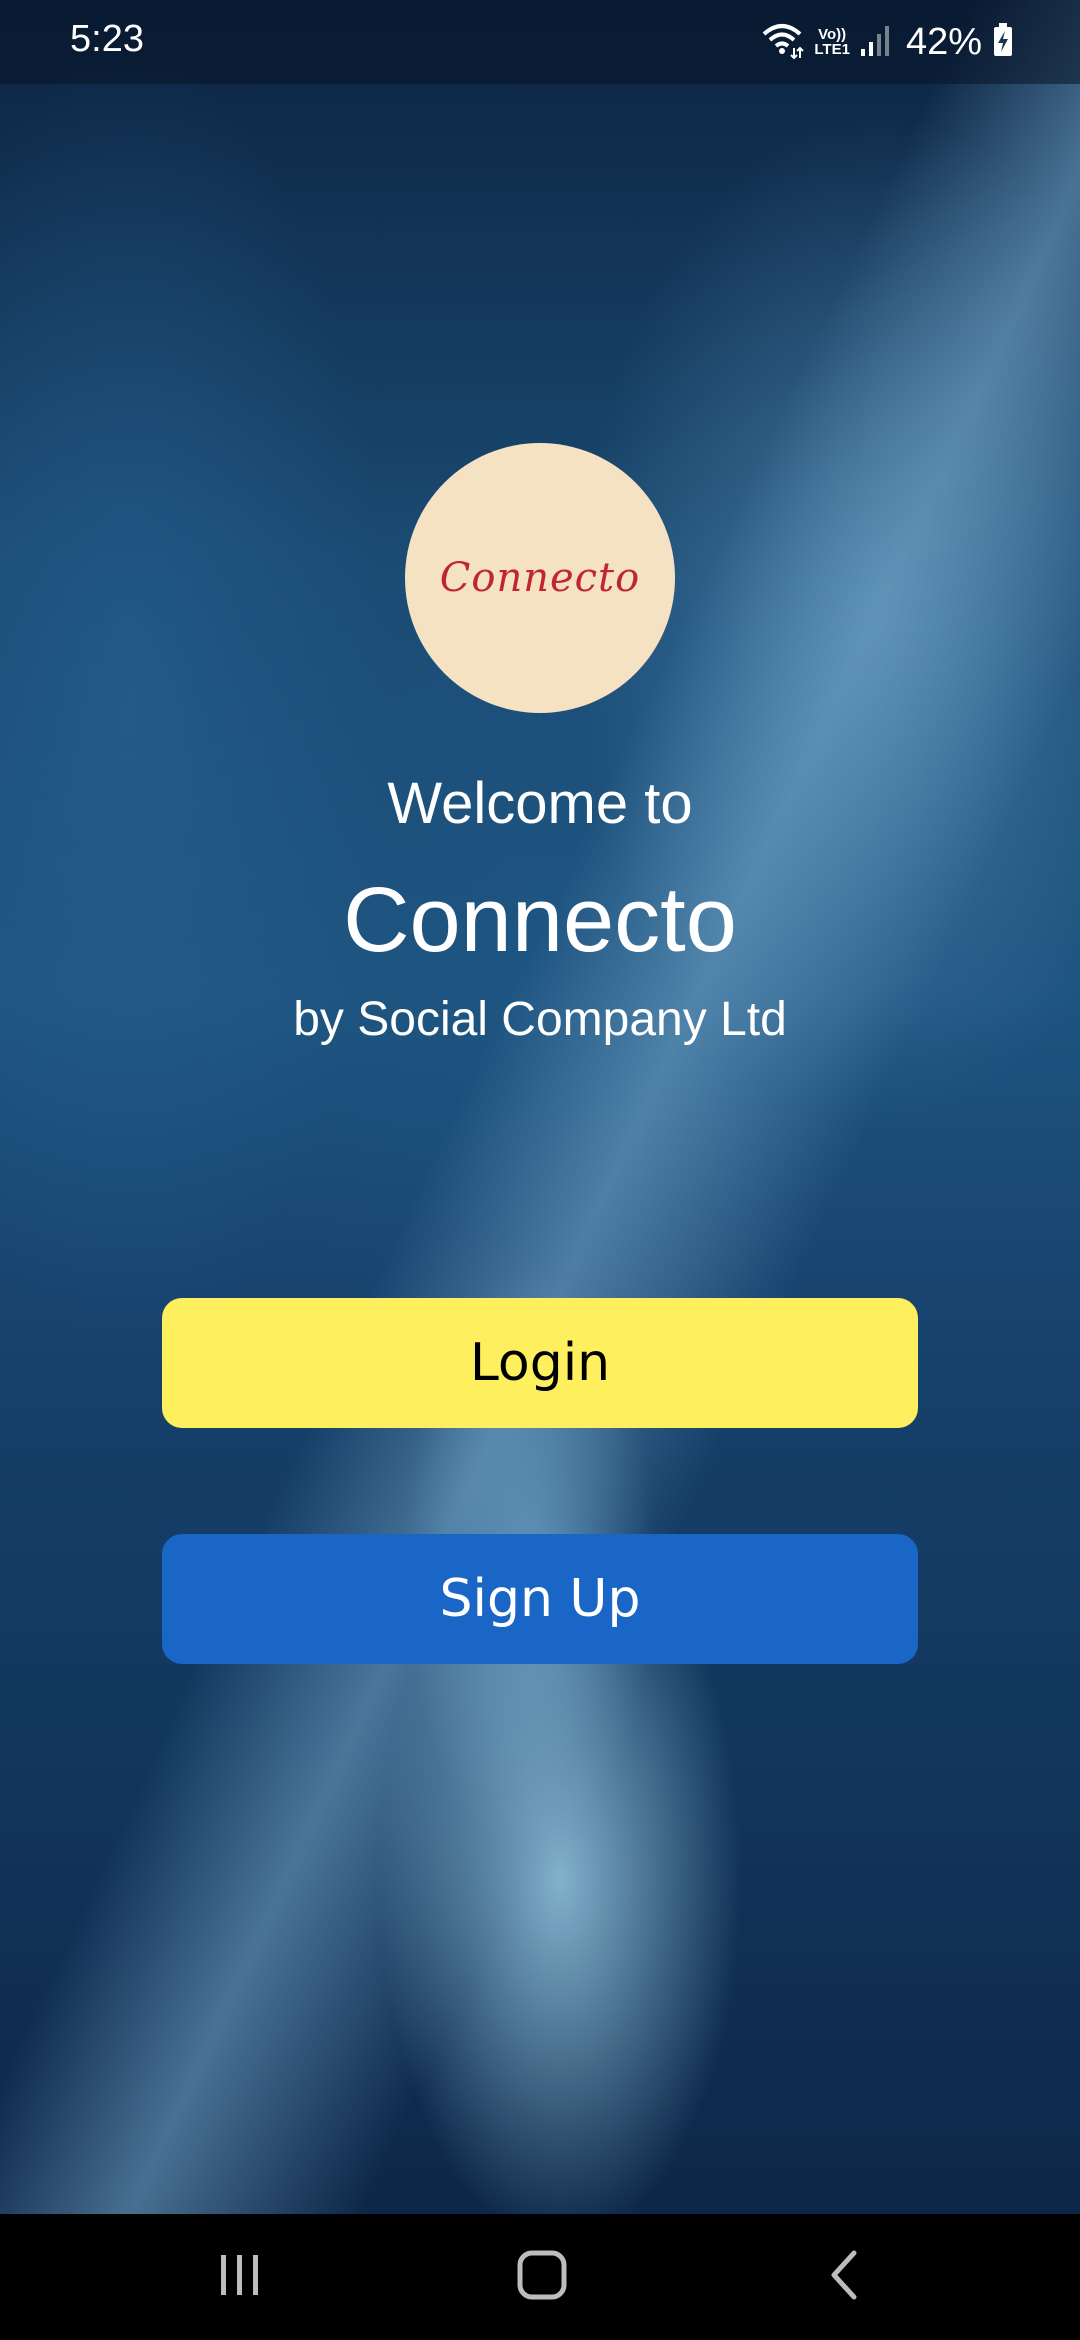 This screenshot has width=1080, height=2340. Describe the element at coordinates (832, 34) in the screenshot. I see `volte-label: Vo))` at that location.